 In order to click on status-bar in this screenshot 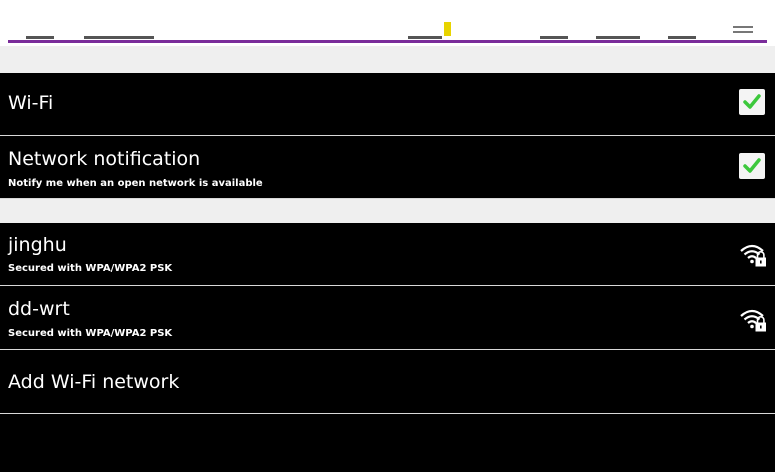, I will do `click(387, 23)`.